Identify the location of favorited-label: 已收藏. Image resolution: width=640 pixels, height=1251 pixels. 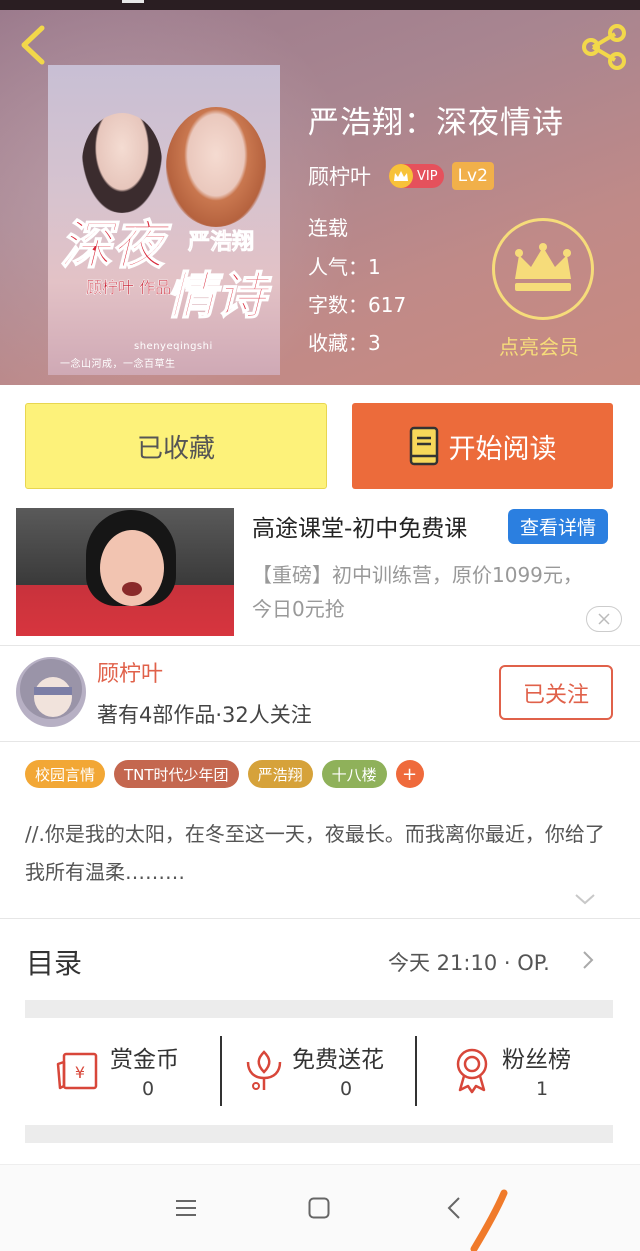
(175, 448).